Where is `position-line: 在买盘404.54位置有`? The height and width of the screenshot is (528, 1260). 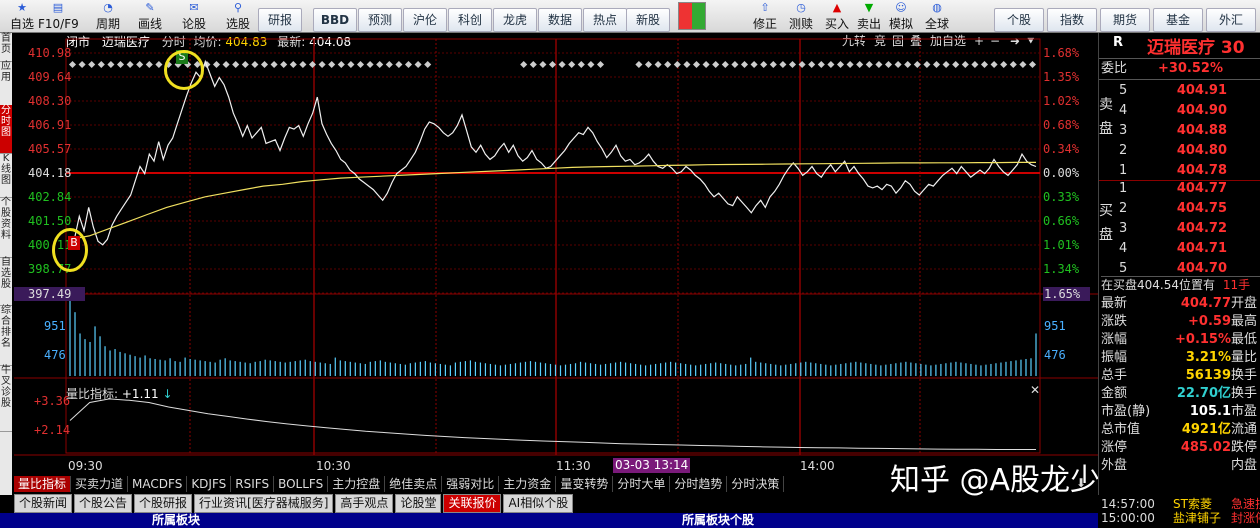 position-line: 在买盘404.54位置有 is located at coordinates (1158, 285).